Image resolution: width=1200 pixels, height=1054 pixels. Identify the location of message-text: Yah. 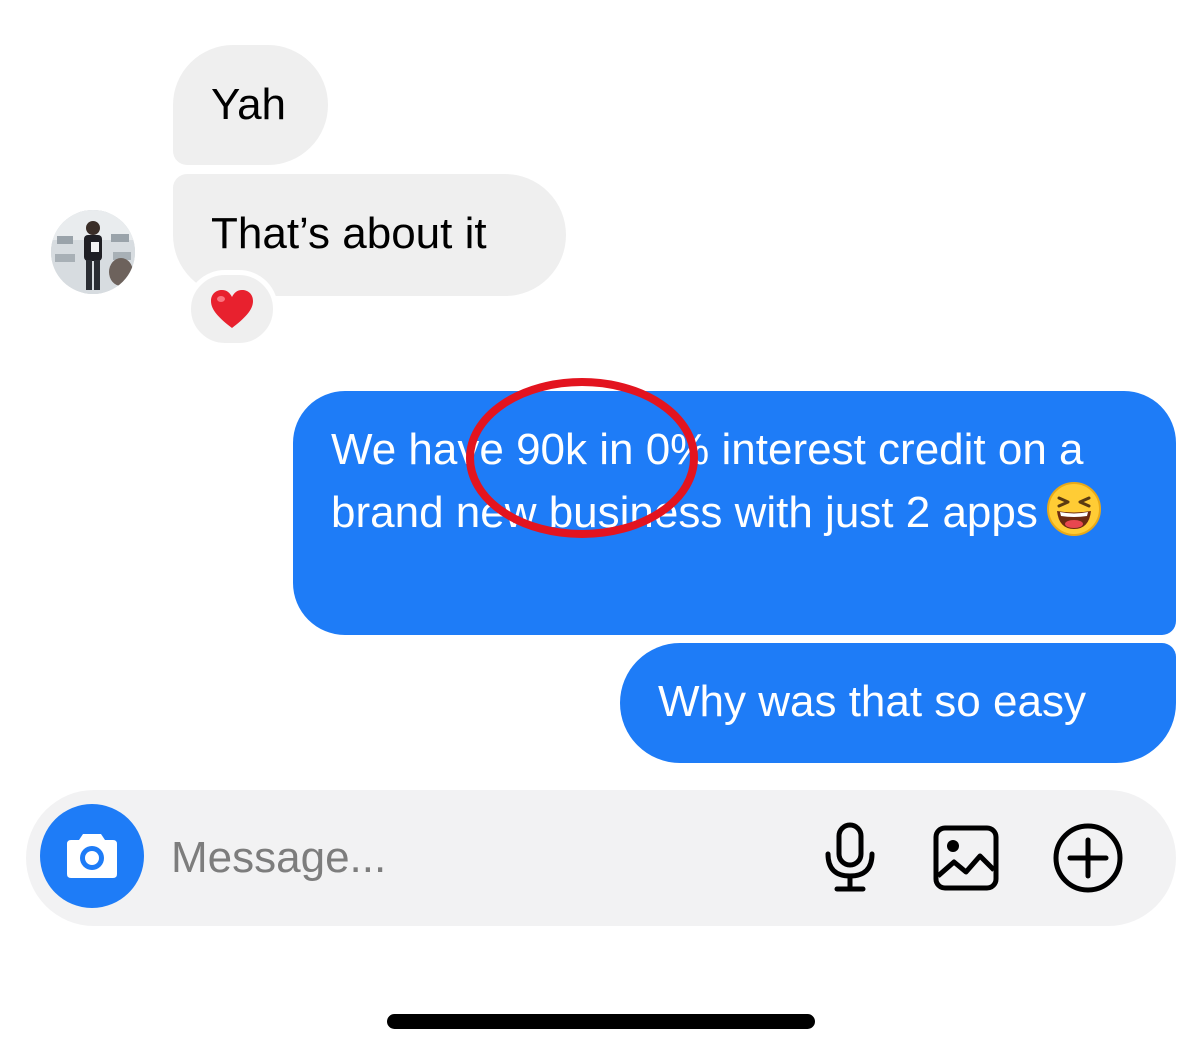
(249, 104).